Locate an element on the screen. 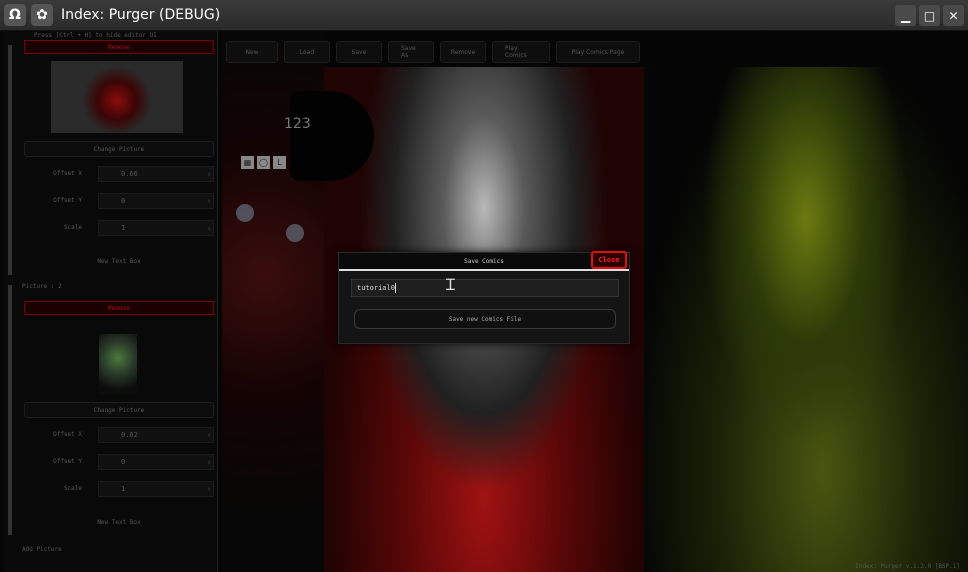 The height and width of the screenshot is (572, 968). text-cursor-icon: Ɪ is located at coordinates (450, 284).